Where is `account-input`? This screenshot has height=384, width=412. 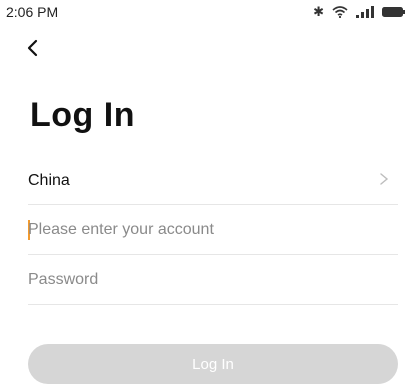
account-input is located at coordinates (208, 230).